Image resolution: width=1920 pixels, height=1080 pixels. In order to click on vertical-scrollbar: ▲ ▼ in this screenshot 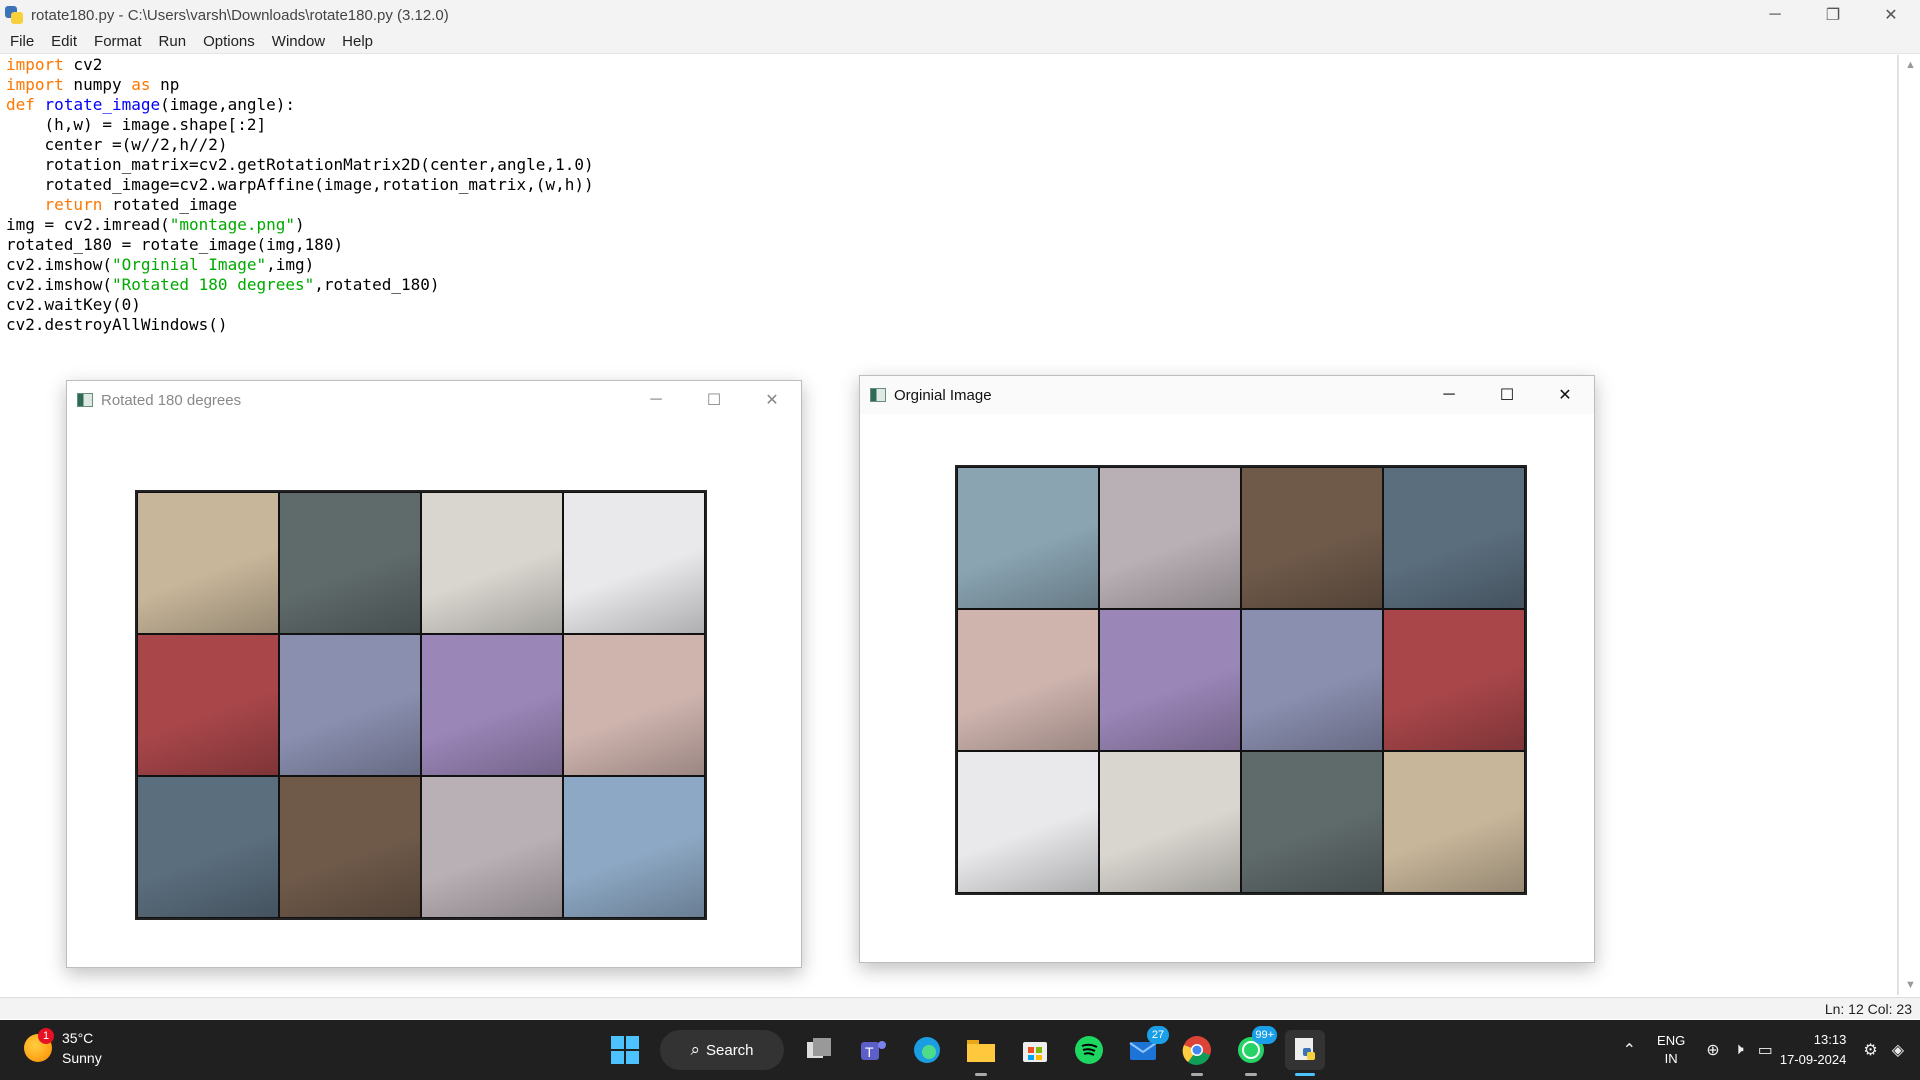, I will do `click(1909, 525)`.